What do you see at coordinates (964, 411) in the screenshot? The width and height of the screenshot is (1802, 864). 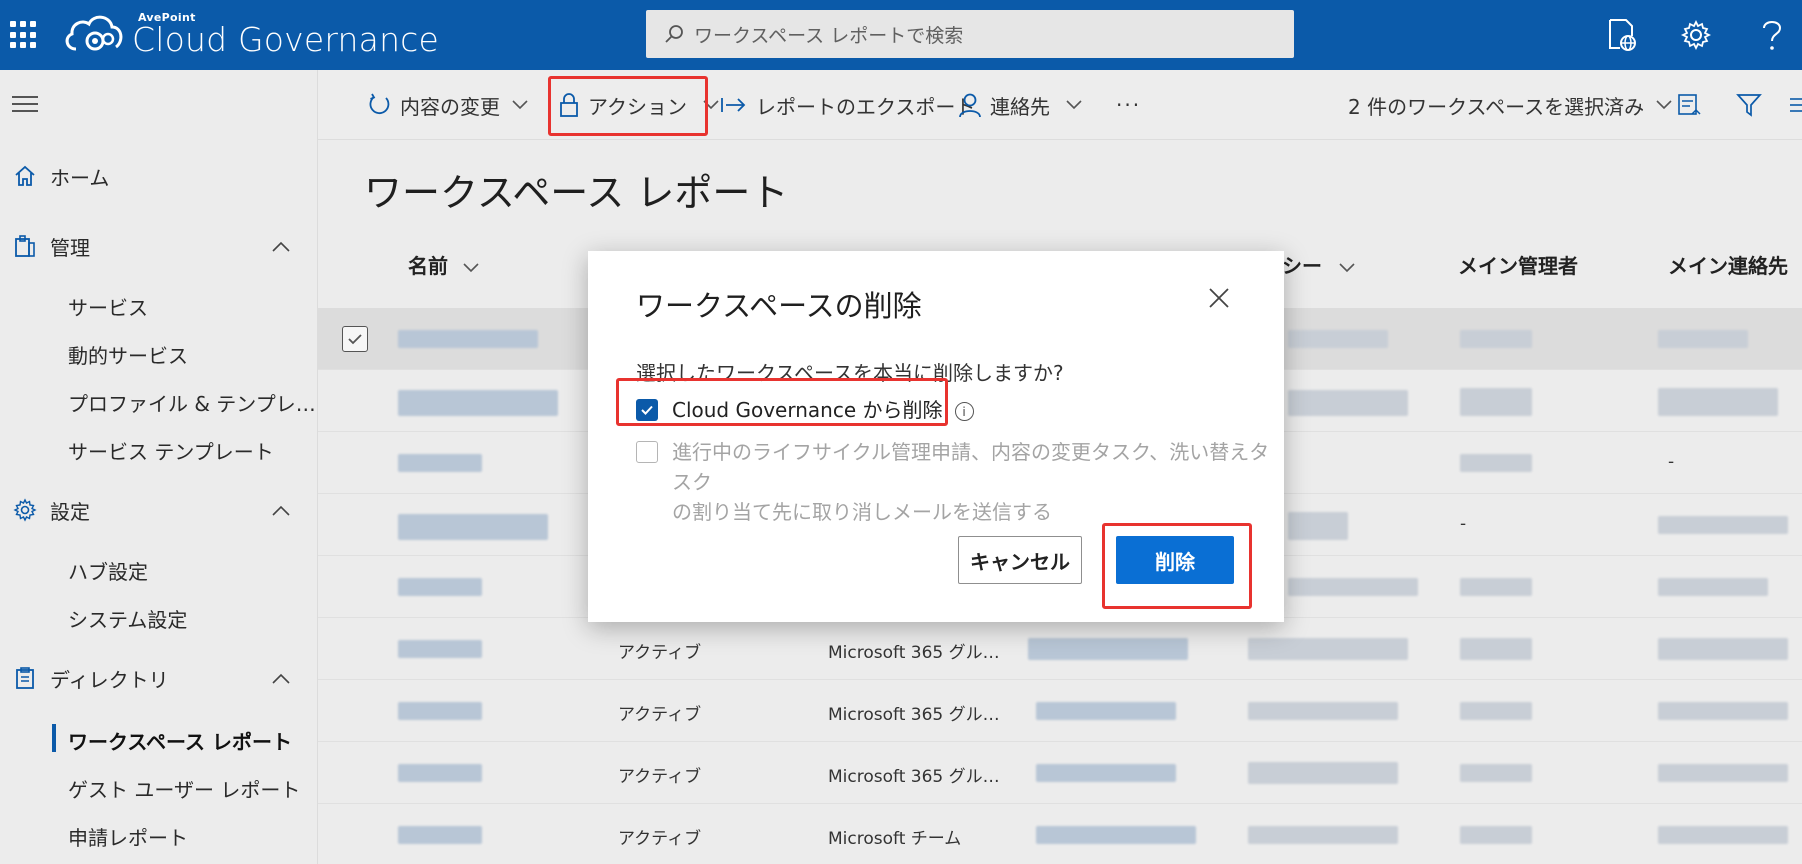 I see `info-icon: i` at bounding box center [964, 411].